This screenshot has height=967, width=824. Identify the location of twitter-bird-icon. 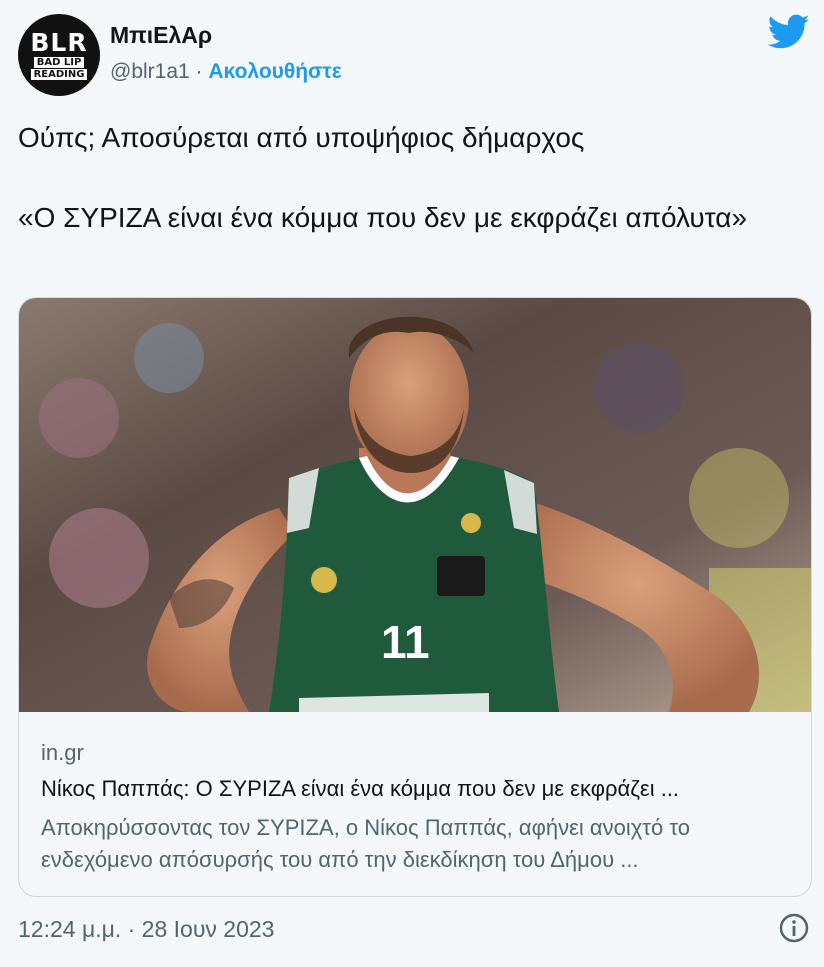
(789, 32).